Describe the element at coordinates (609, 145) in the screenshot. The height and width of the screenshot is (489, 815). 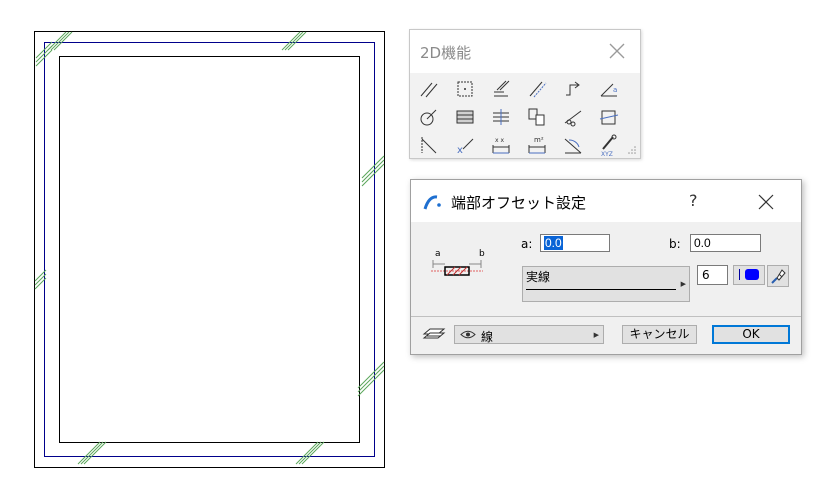
I see `coordinate-tool-icon: XYZ` at that location.